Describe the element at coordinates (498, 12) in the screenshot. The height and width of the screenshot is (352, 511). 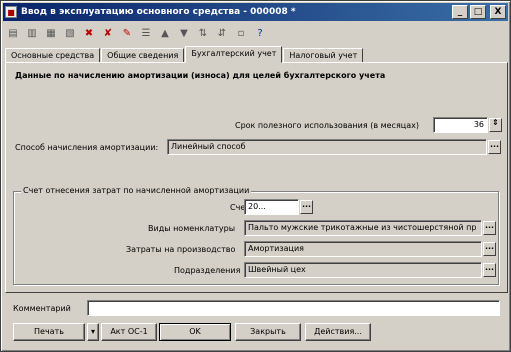
I see `close-window-button: X` at that location.